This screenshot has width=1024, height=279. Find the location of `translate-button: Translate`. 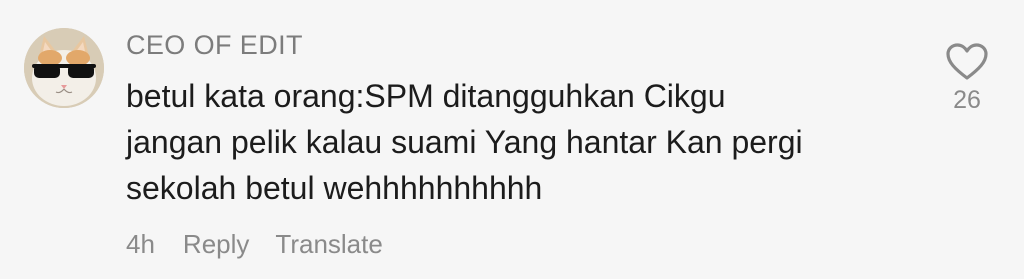

translate-button: Translate is located at coordinates (328, 244).